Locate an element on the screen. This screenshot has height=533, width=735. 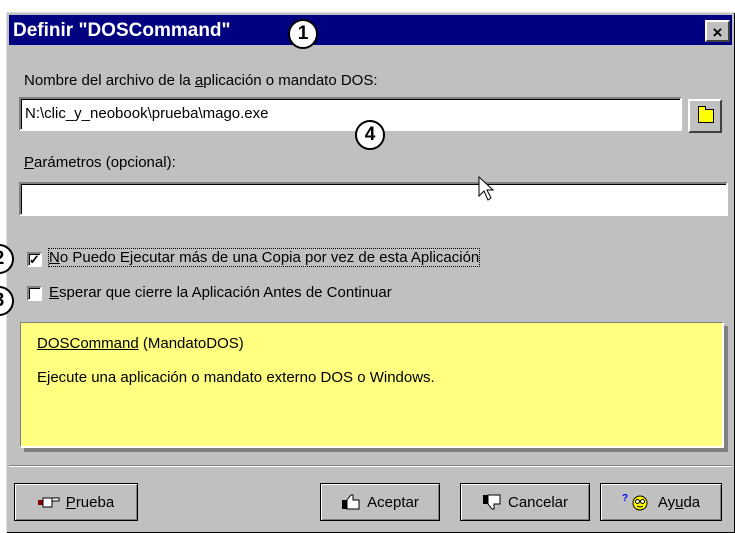
callout-1: 1 is located at coordinates (303, 34).